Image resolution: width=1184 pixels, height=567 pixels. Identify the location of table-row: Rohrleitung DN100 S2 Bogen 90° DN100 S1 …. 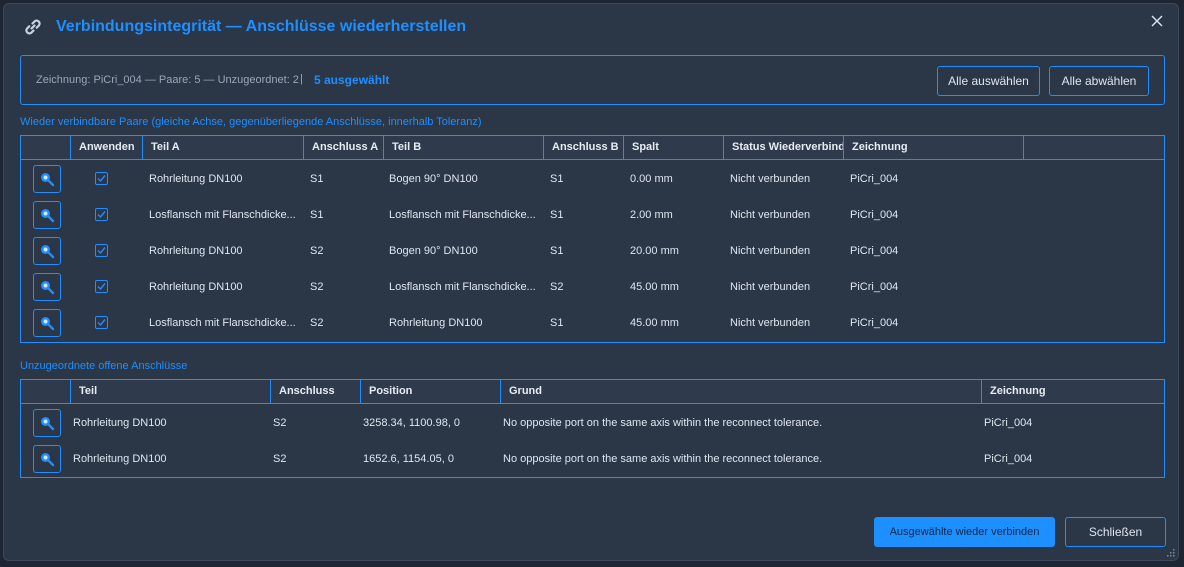
(592, 251).